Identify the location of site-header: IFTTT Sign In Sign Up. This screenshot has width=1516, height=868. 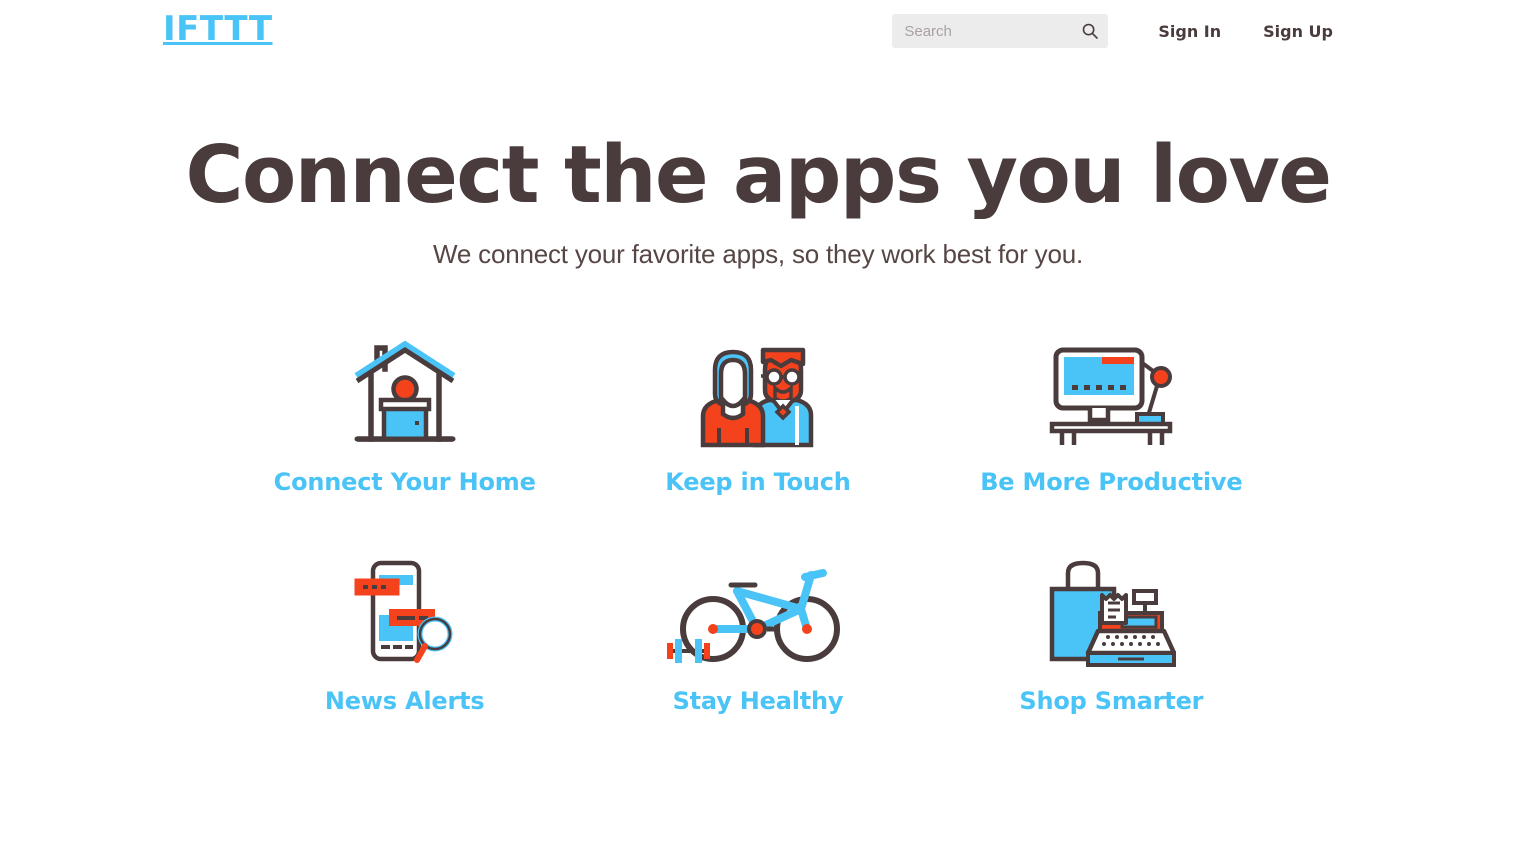
(758, 31).